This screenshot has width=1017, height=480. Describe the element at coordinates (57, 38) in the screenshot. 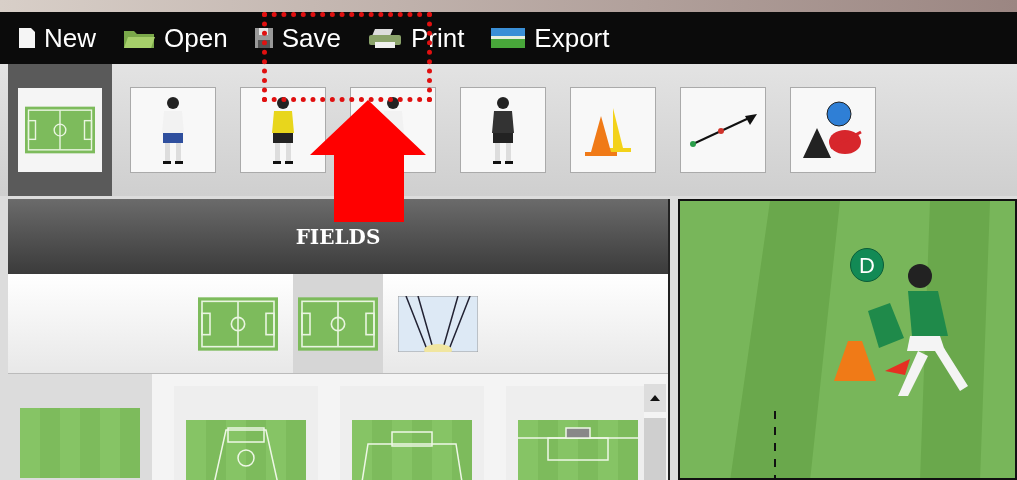

I see `menu-button: New` at that location.